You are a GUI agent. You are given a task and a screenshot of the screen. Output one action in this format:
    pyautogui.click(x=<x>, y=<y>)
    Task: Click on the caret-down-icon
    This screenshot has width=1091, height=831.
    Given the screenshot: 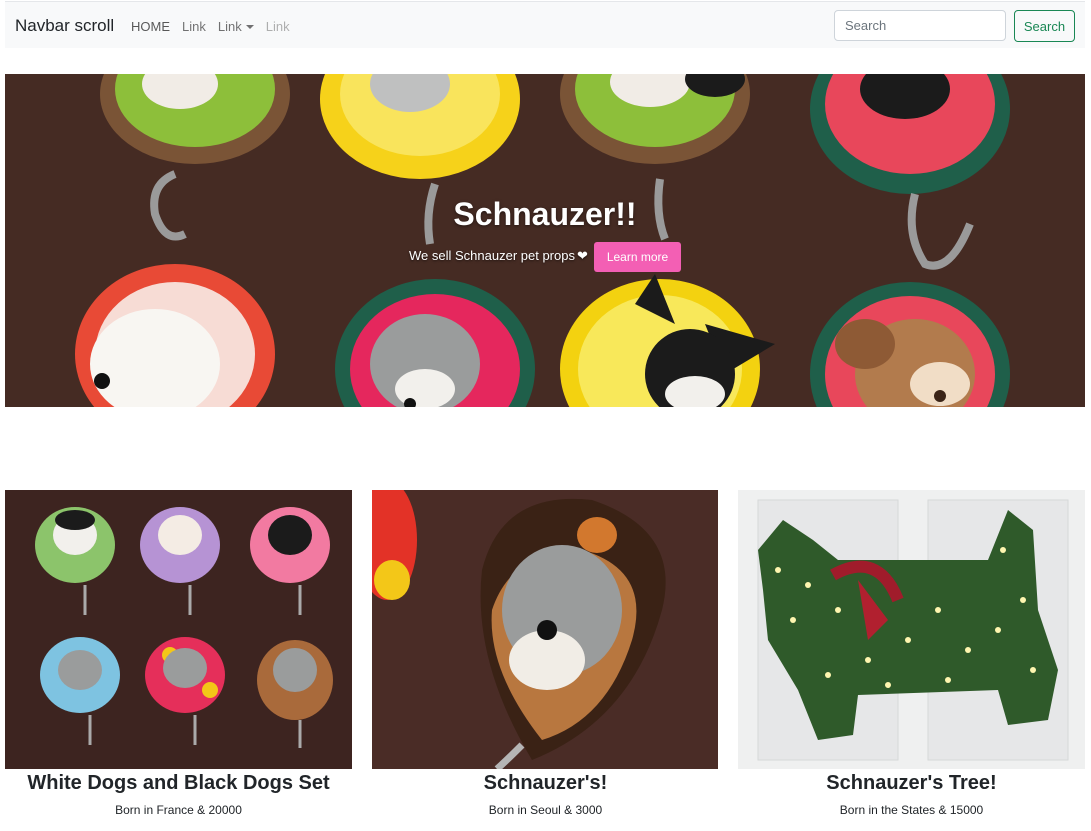 What is the action you would take?
    pyautogui.click(x=249, y=27)
    